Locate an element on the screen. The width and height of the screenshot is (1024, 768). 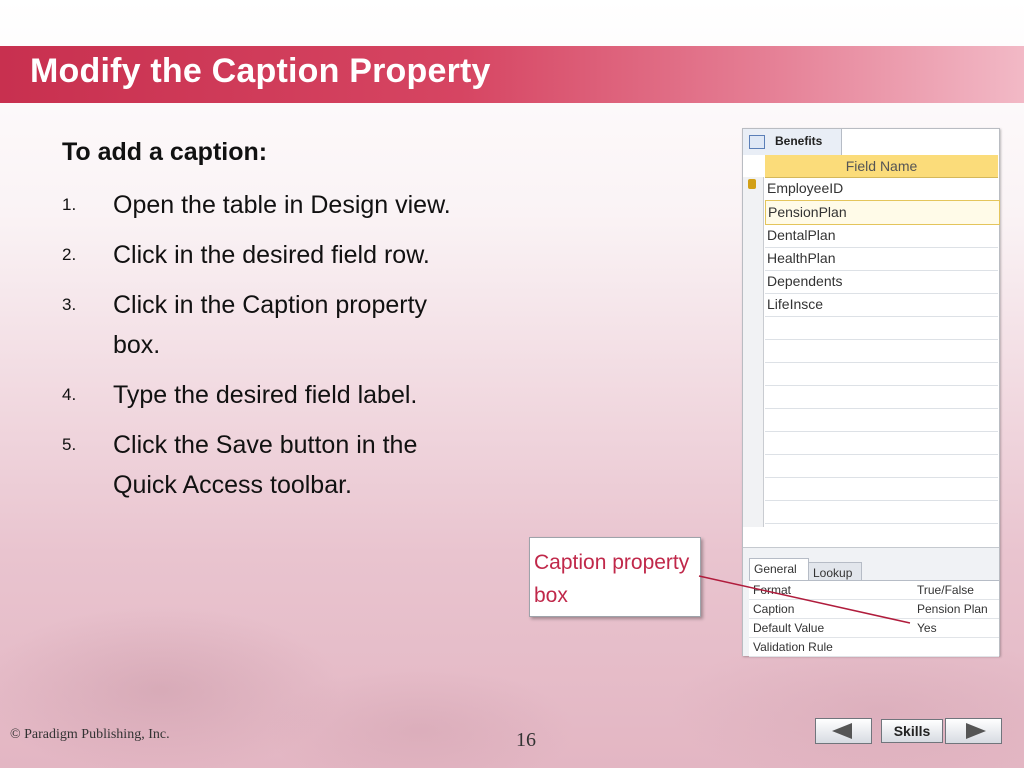
property-name: Format is located at coordinates (772, 590).